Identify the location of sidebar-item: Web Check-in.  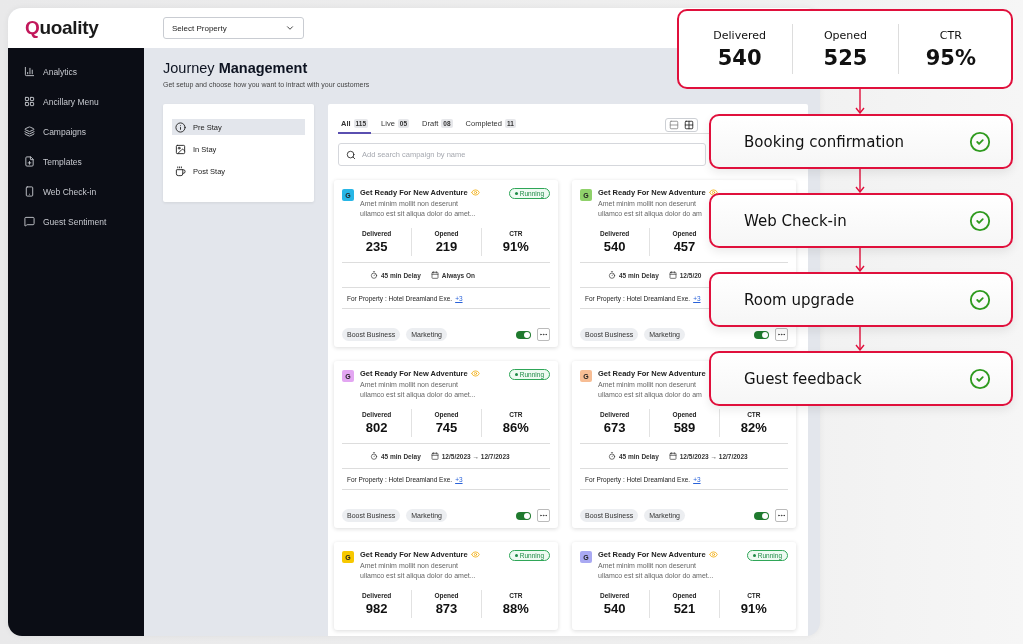
(76, 191).